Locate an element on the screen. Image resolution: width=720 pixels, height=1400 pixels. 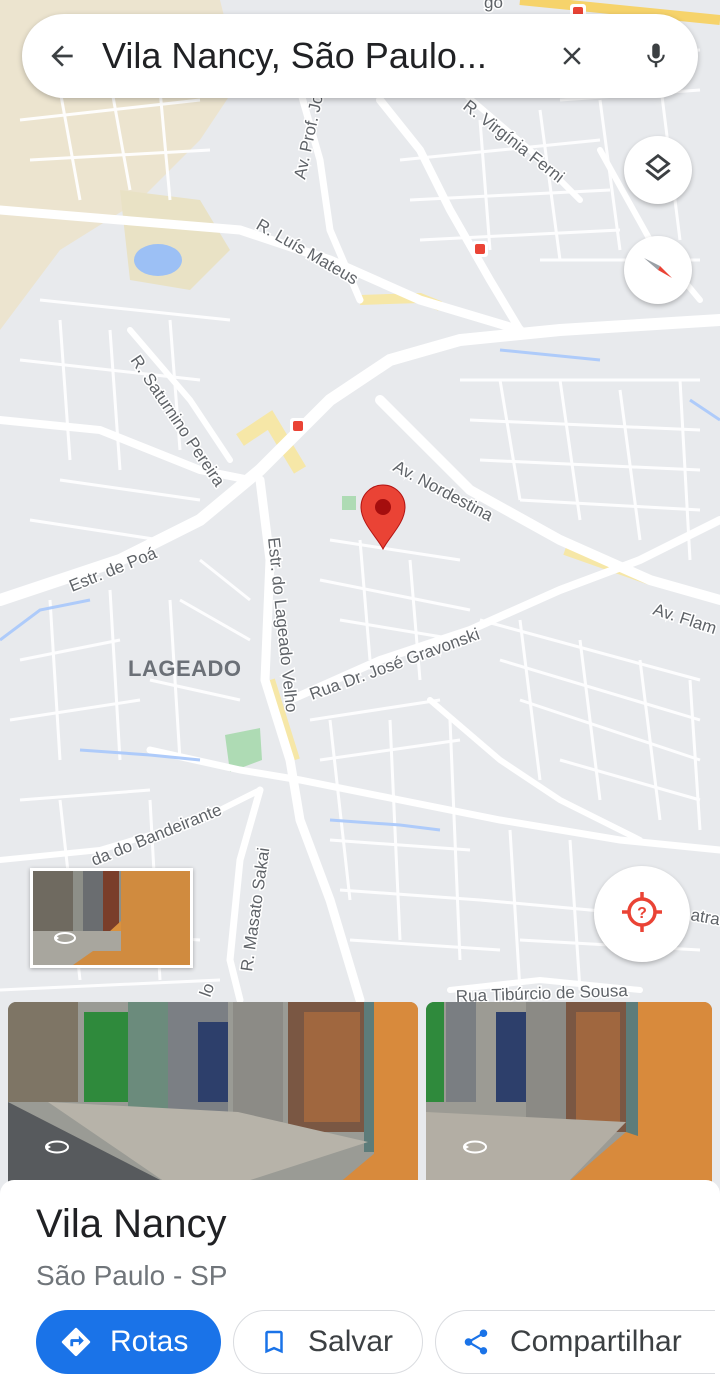
share-button: Compartilhar is located at coordinates (575, 1342).